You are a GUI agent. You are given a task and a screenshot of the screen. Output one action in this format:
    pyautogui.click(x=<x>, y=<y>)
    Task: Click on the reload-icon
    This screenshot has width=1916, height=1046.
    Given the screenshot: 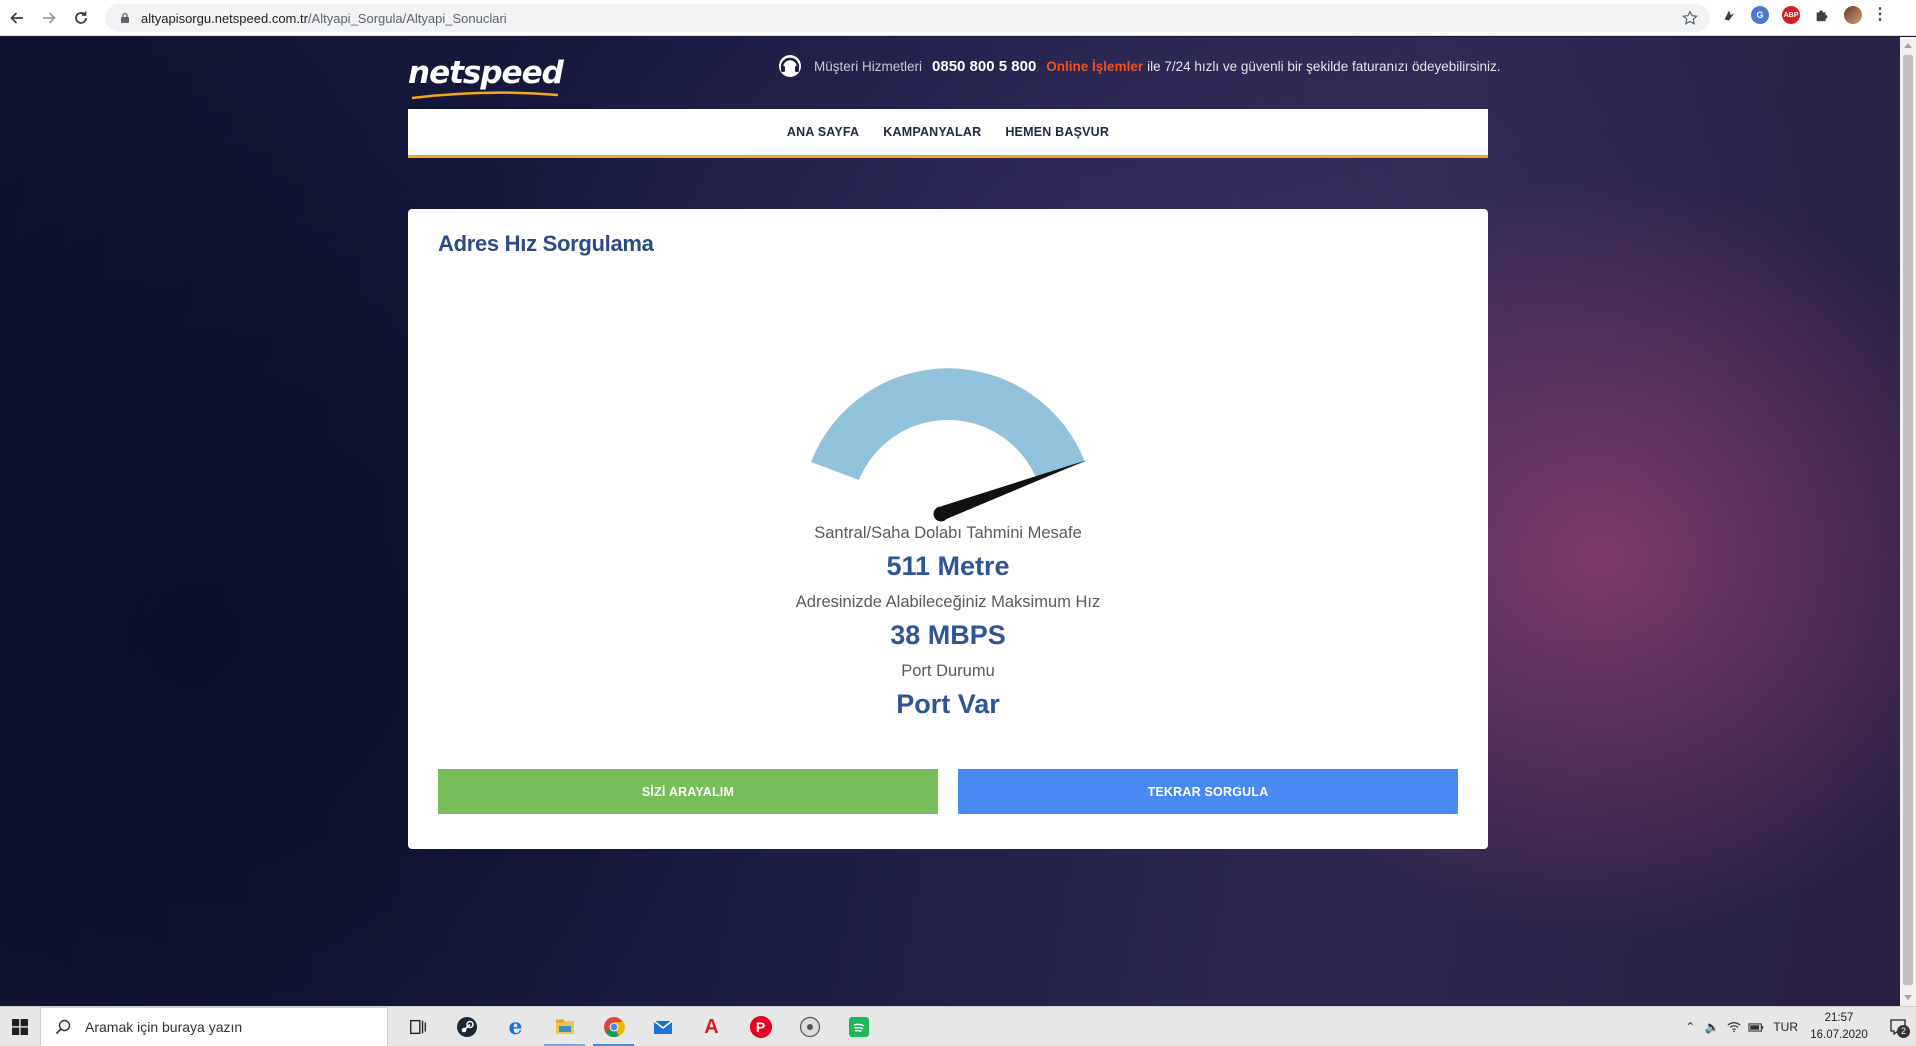 What is the action you would take?
    pyautogui.click(x=81, y=17)
    